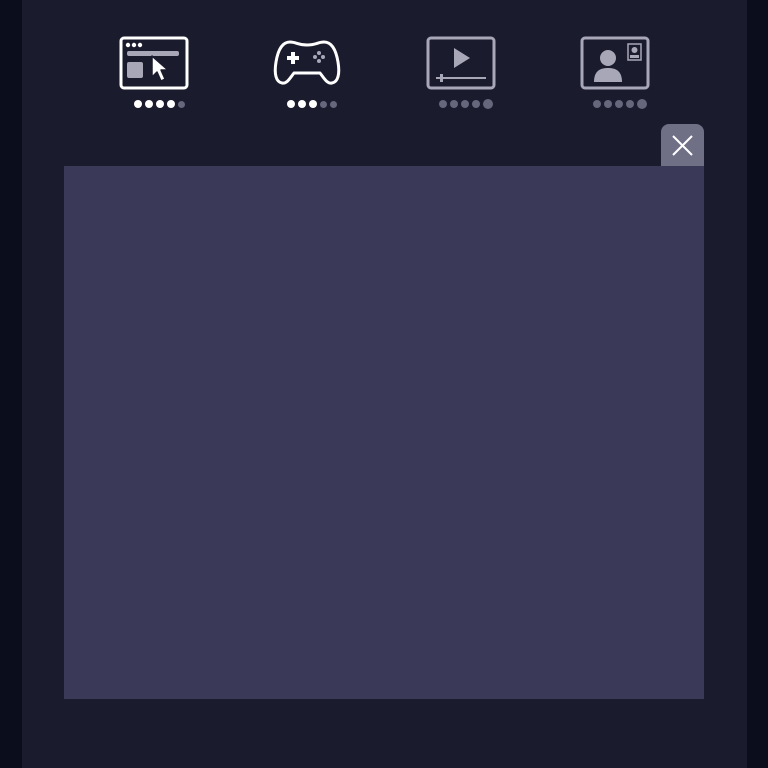 Image resolution: width=768 pixels, height=768 pixels. I want to click on close-icon, so click(682, 145).